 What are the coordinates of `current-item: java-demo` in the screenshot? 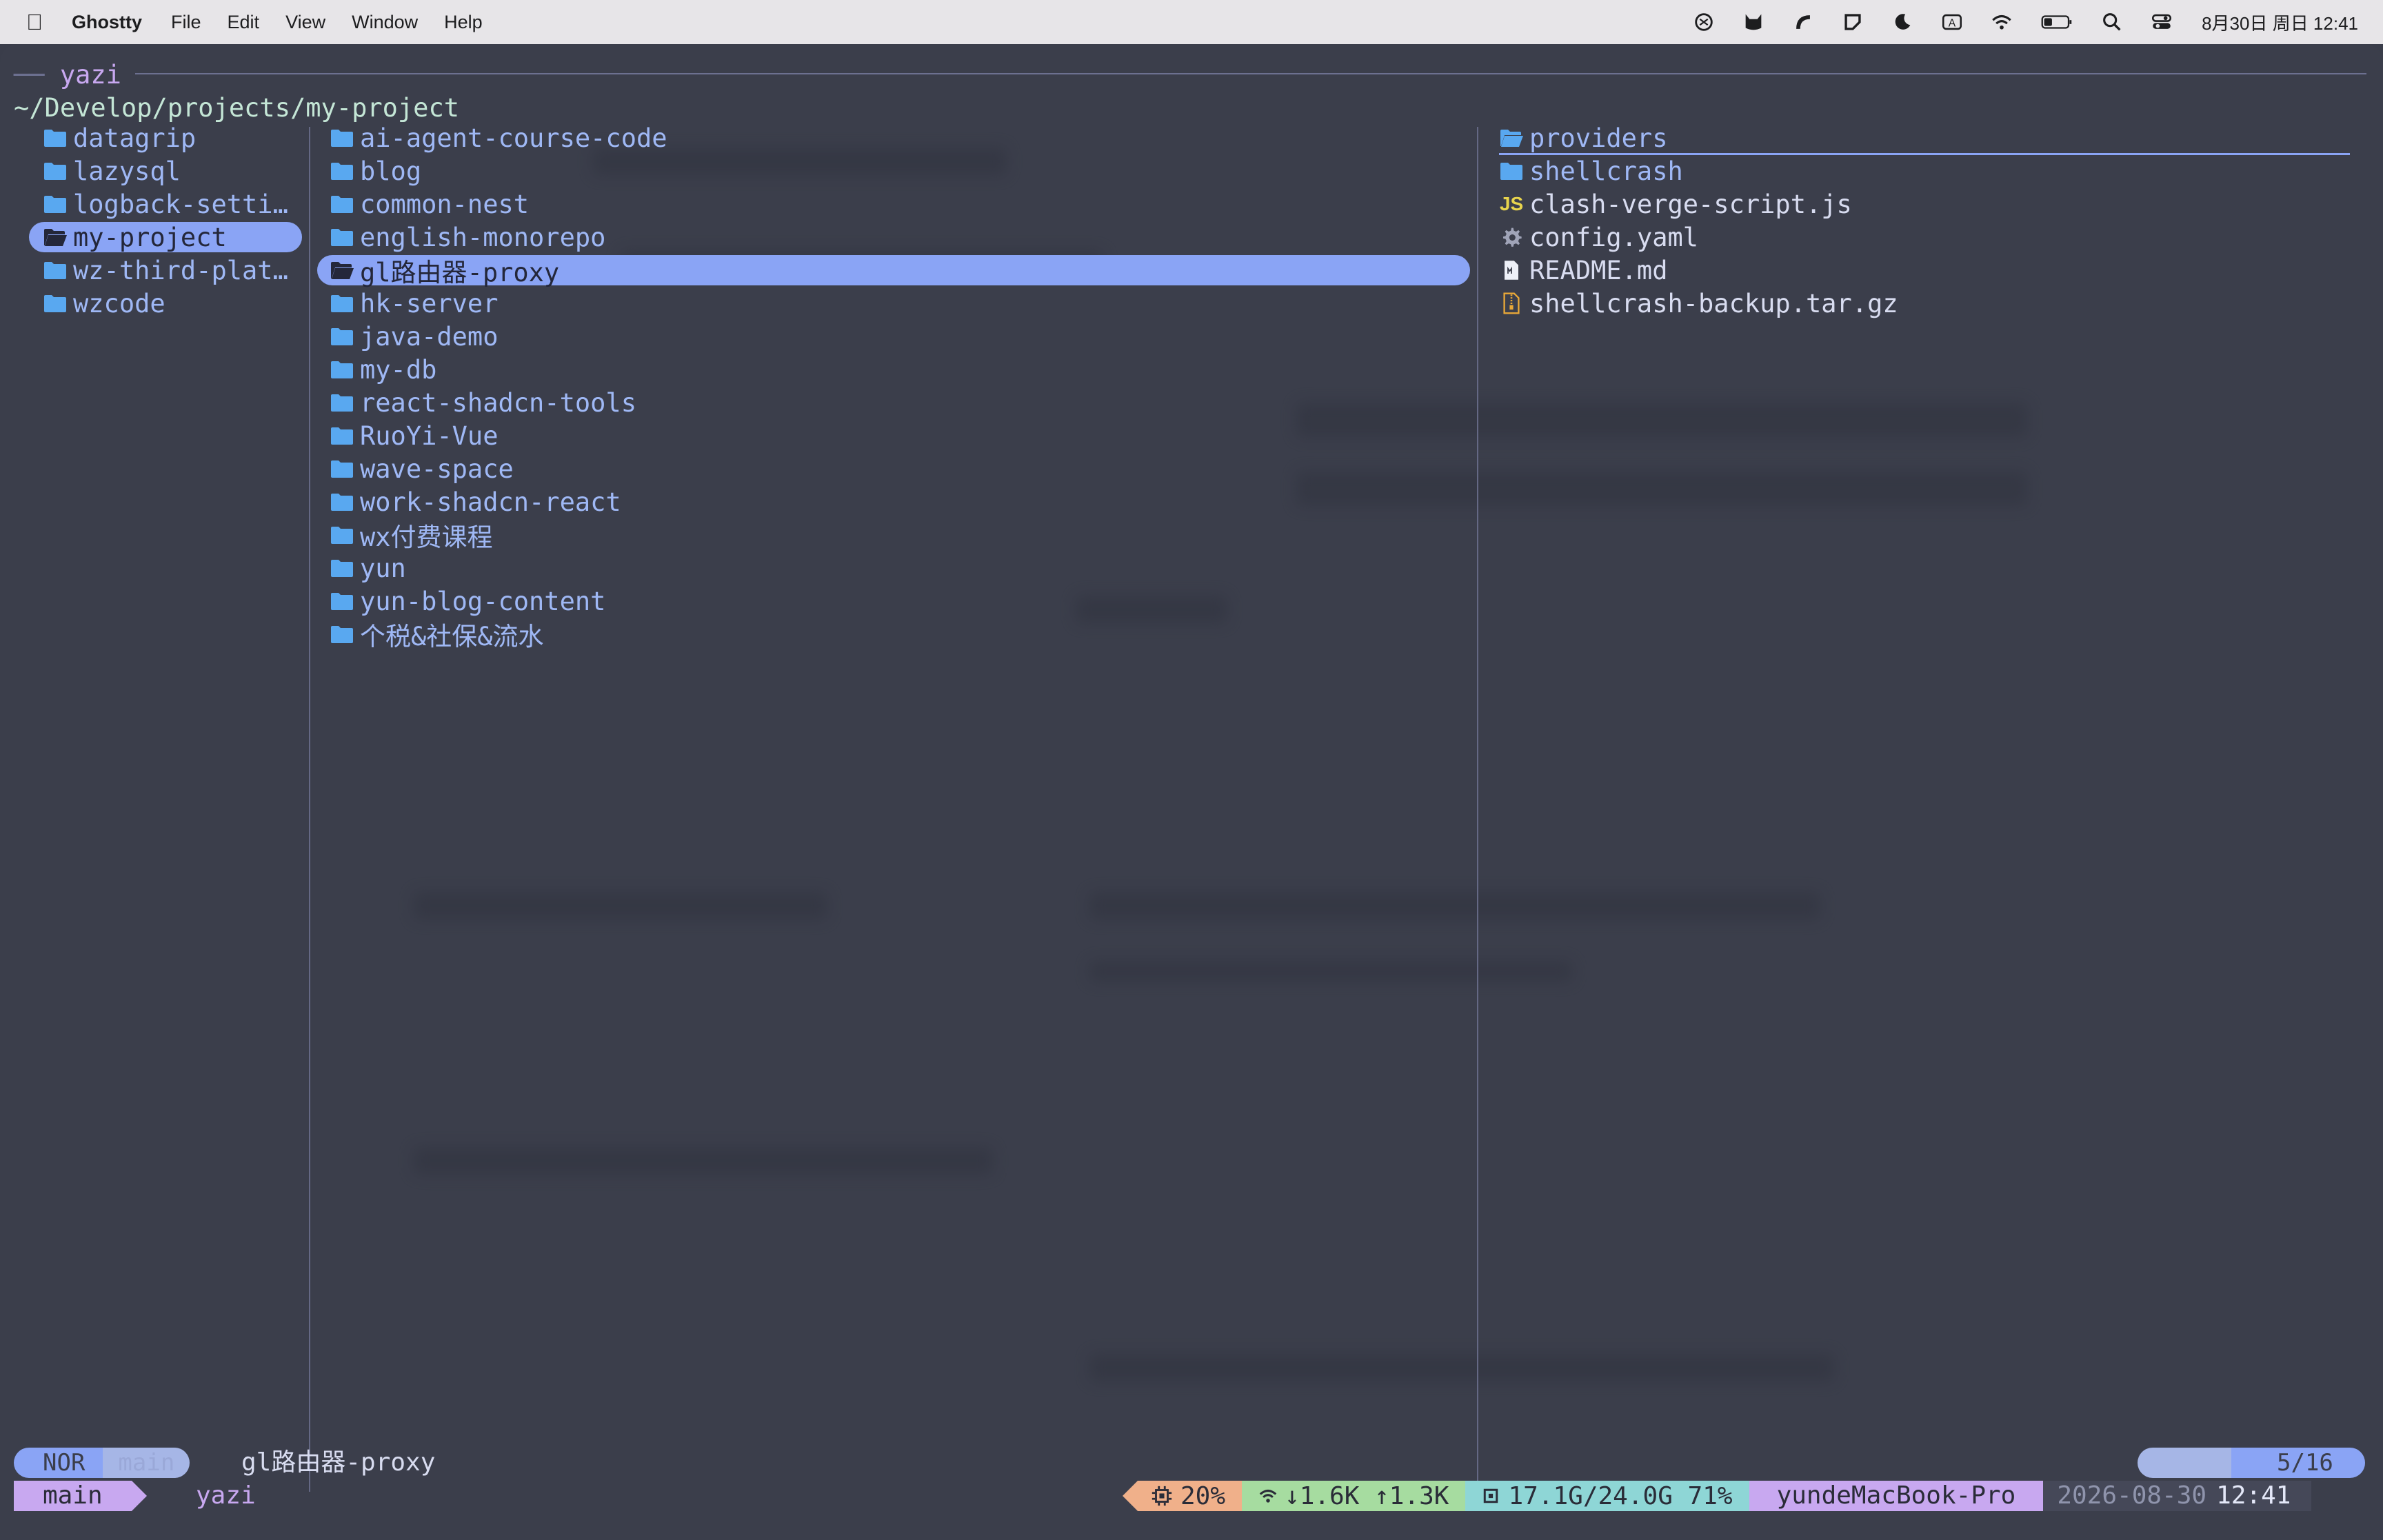 It's located at (414, 337).